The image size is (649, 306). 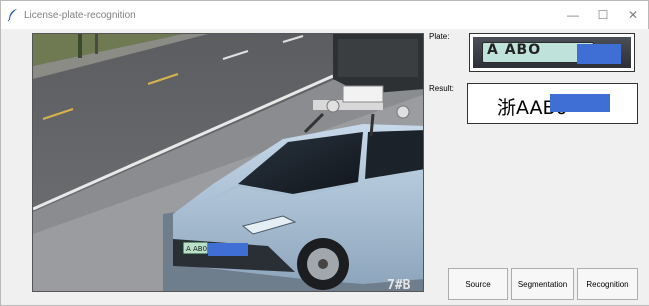 What do you see at coordinates (399, 285) in the screenshot?
I see `photo-watermark: 7#B` at bounding box center [399, 285].